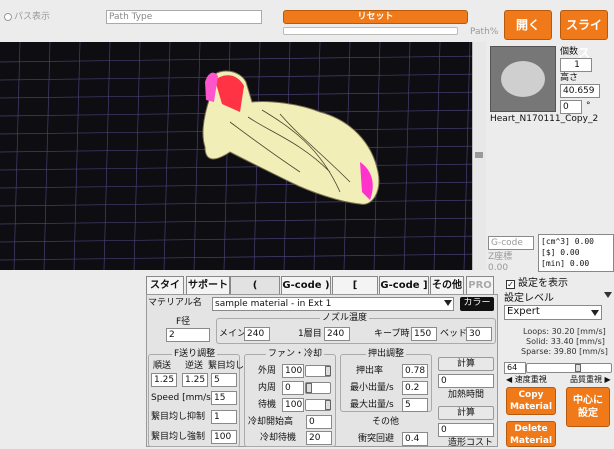 The height and width of the screenshot is (449, 614). Describe the element at coordinates (370, 371) in the screenshot. I see `extrude-rate-label: 押出率` at that location.